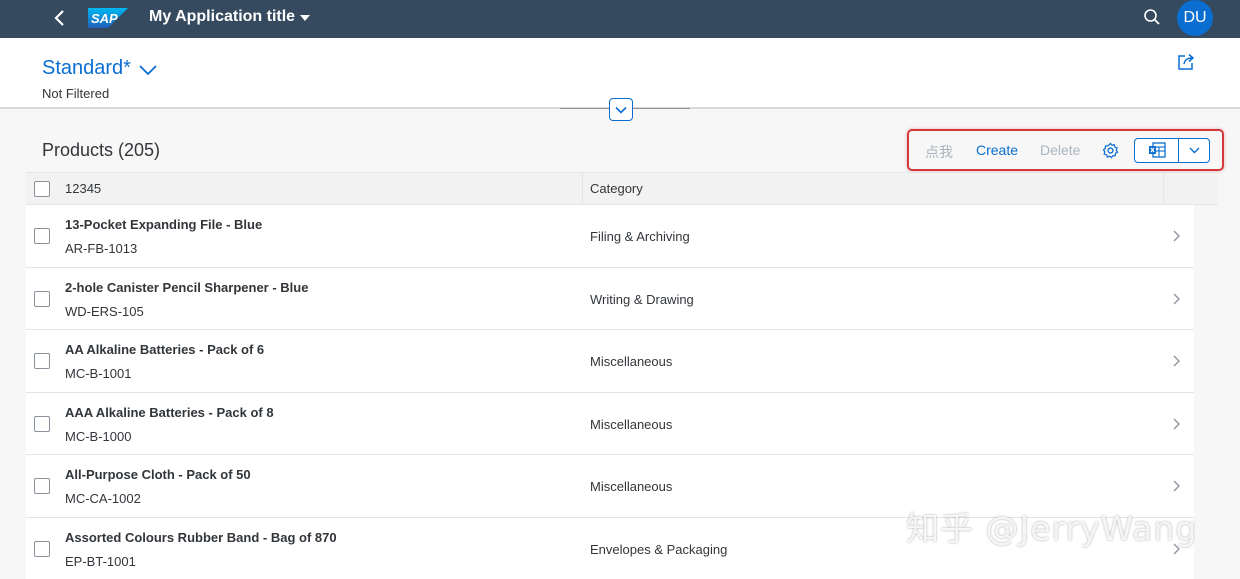 This screenshot has height=579, width=1240. What do you see at coordinates (1206, 392) in the screenshot?
I see `table-scrollbar` at bounding box center [1206, 392].